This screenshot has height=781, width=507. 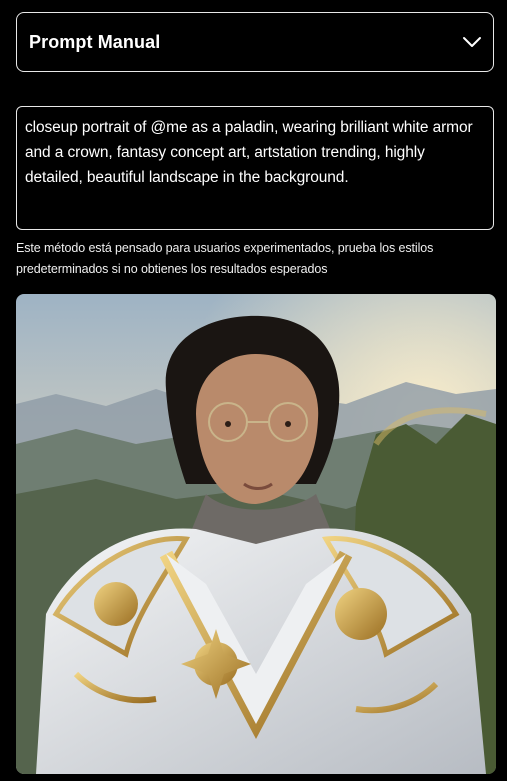 What do you see at coordinates (255, 42) in the screenshot?
I see `prompt-mode-dropdown: Prompt Manual` at bounding box center [255, 42].